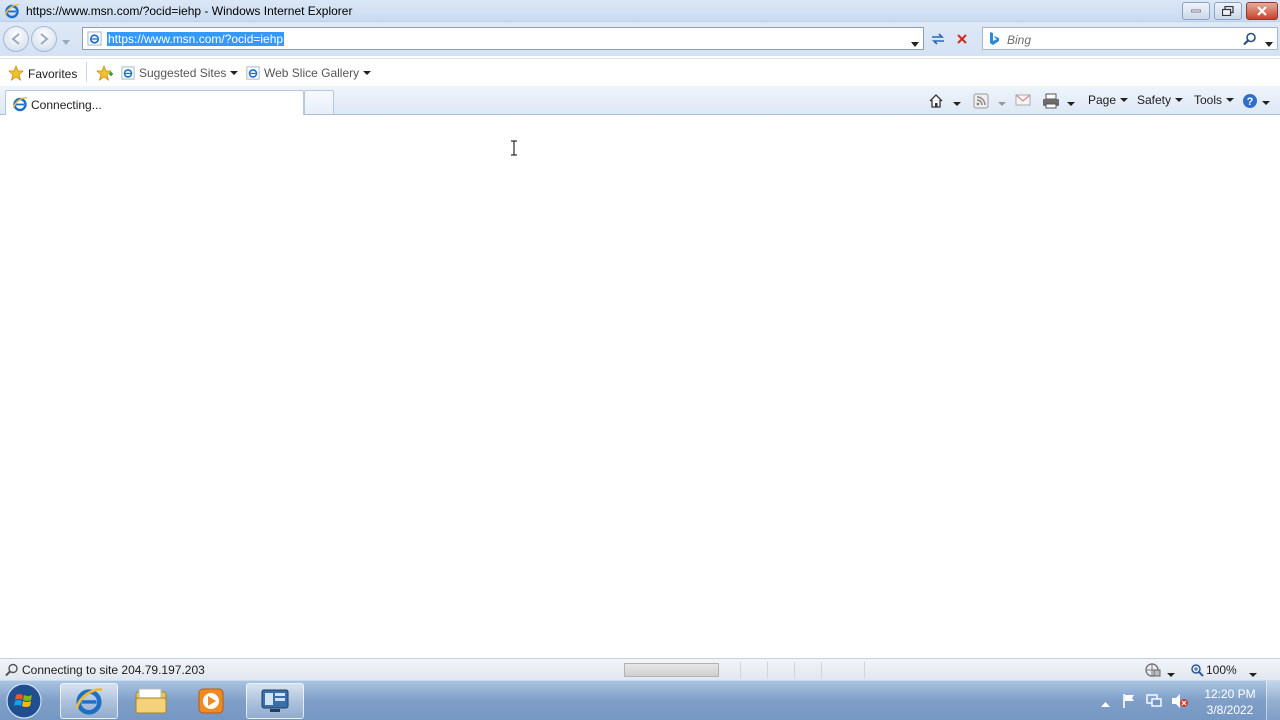  I want to click on close-icon, so click(1262, 11).